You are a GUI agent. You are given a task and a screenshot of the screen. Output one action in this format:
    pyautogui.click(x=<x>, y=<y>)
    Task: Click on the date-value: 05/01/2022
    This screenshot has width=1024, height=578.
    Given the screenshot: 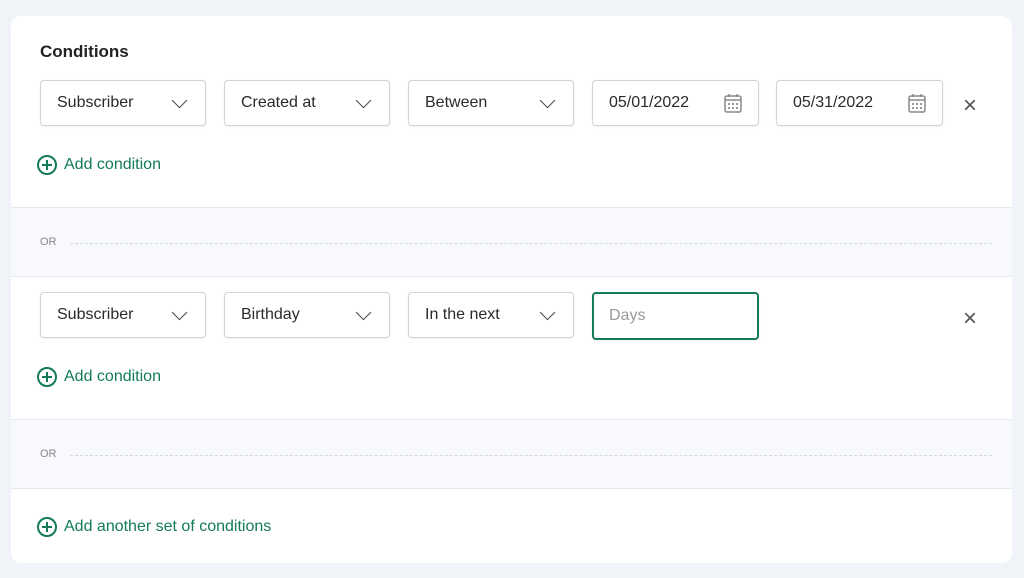 What is the action you would take?
    pyautogui.click(x=649, y=102)
    